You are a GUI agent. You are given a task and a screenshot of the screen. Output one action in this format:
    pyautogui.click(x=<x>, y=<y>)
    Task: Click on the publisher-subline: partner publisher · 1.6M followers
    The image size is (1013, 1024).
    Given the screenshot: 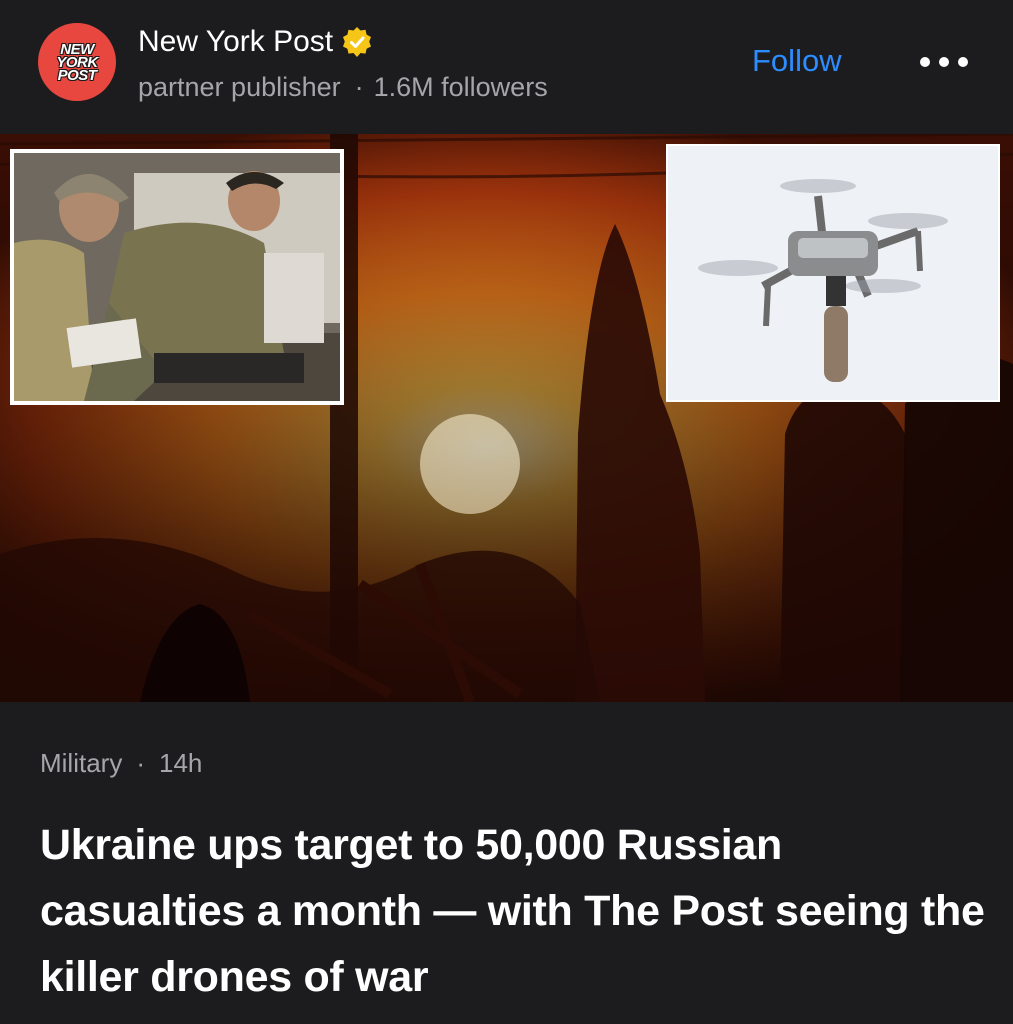 What is the action you would take?
    pyautogui.click(x=343, y=87)
    